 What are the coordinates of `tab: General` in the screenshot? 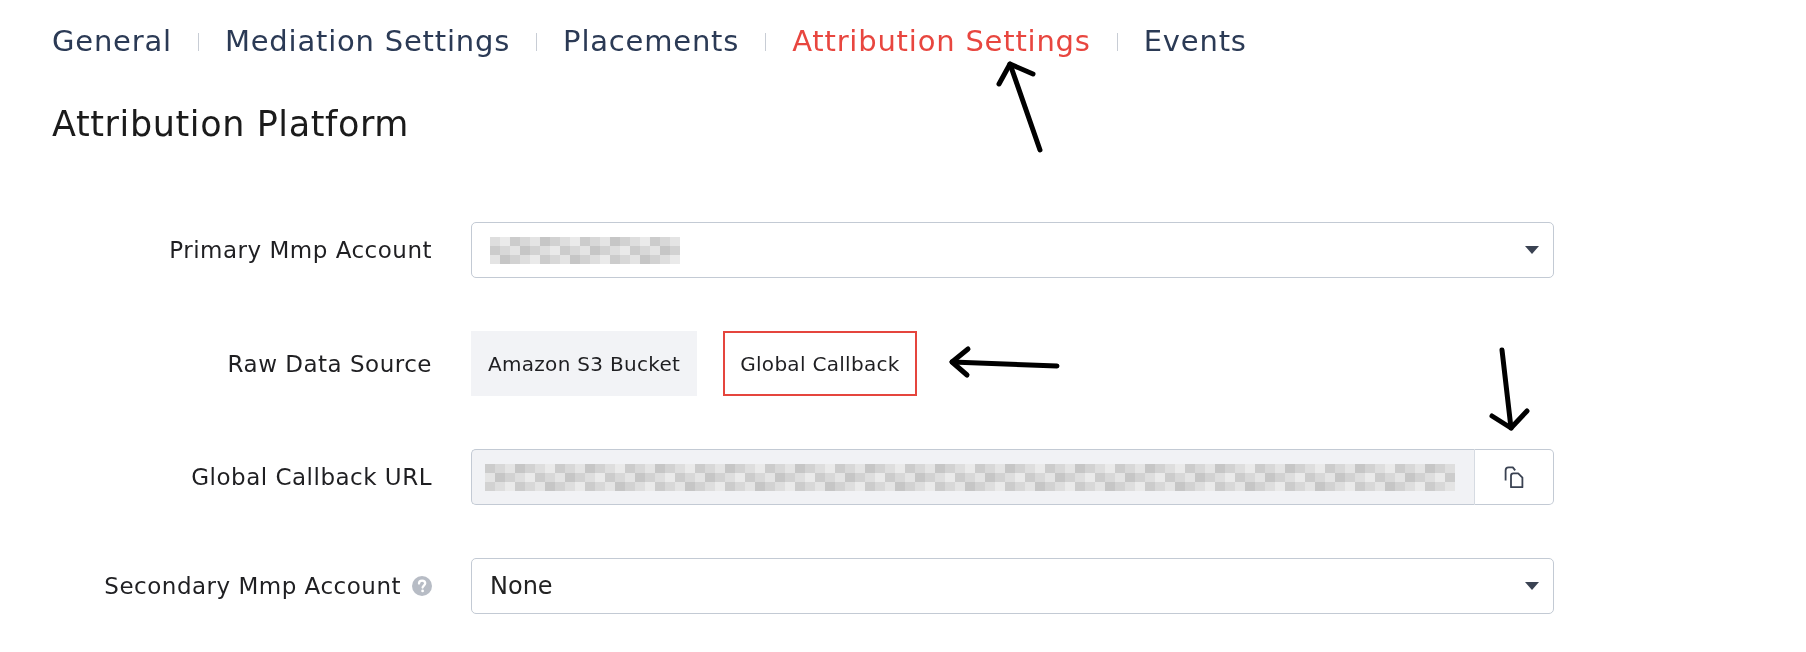 It's located at (112, 41).